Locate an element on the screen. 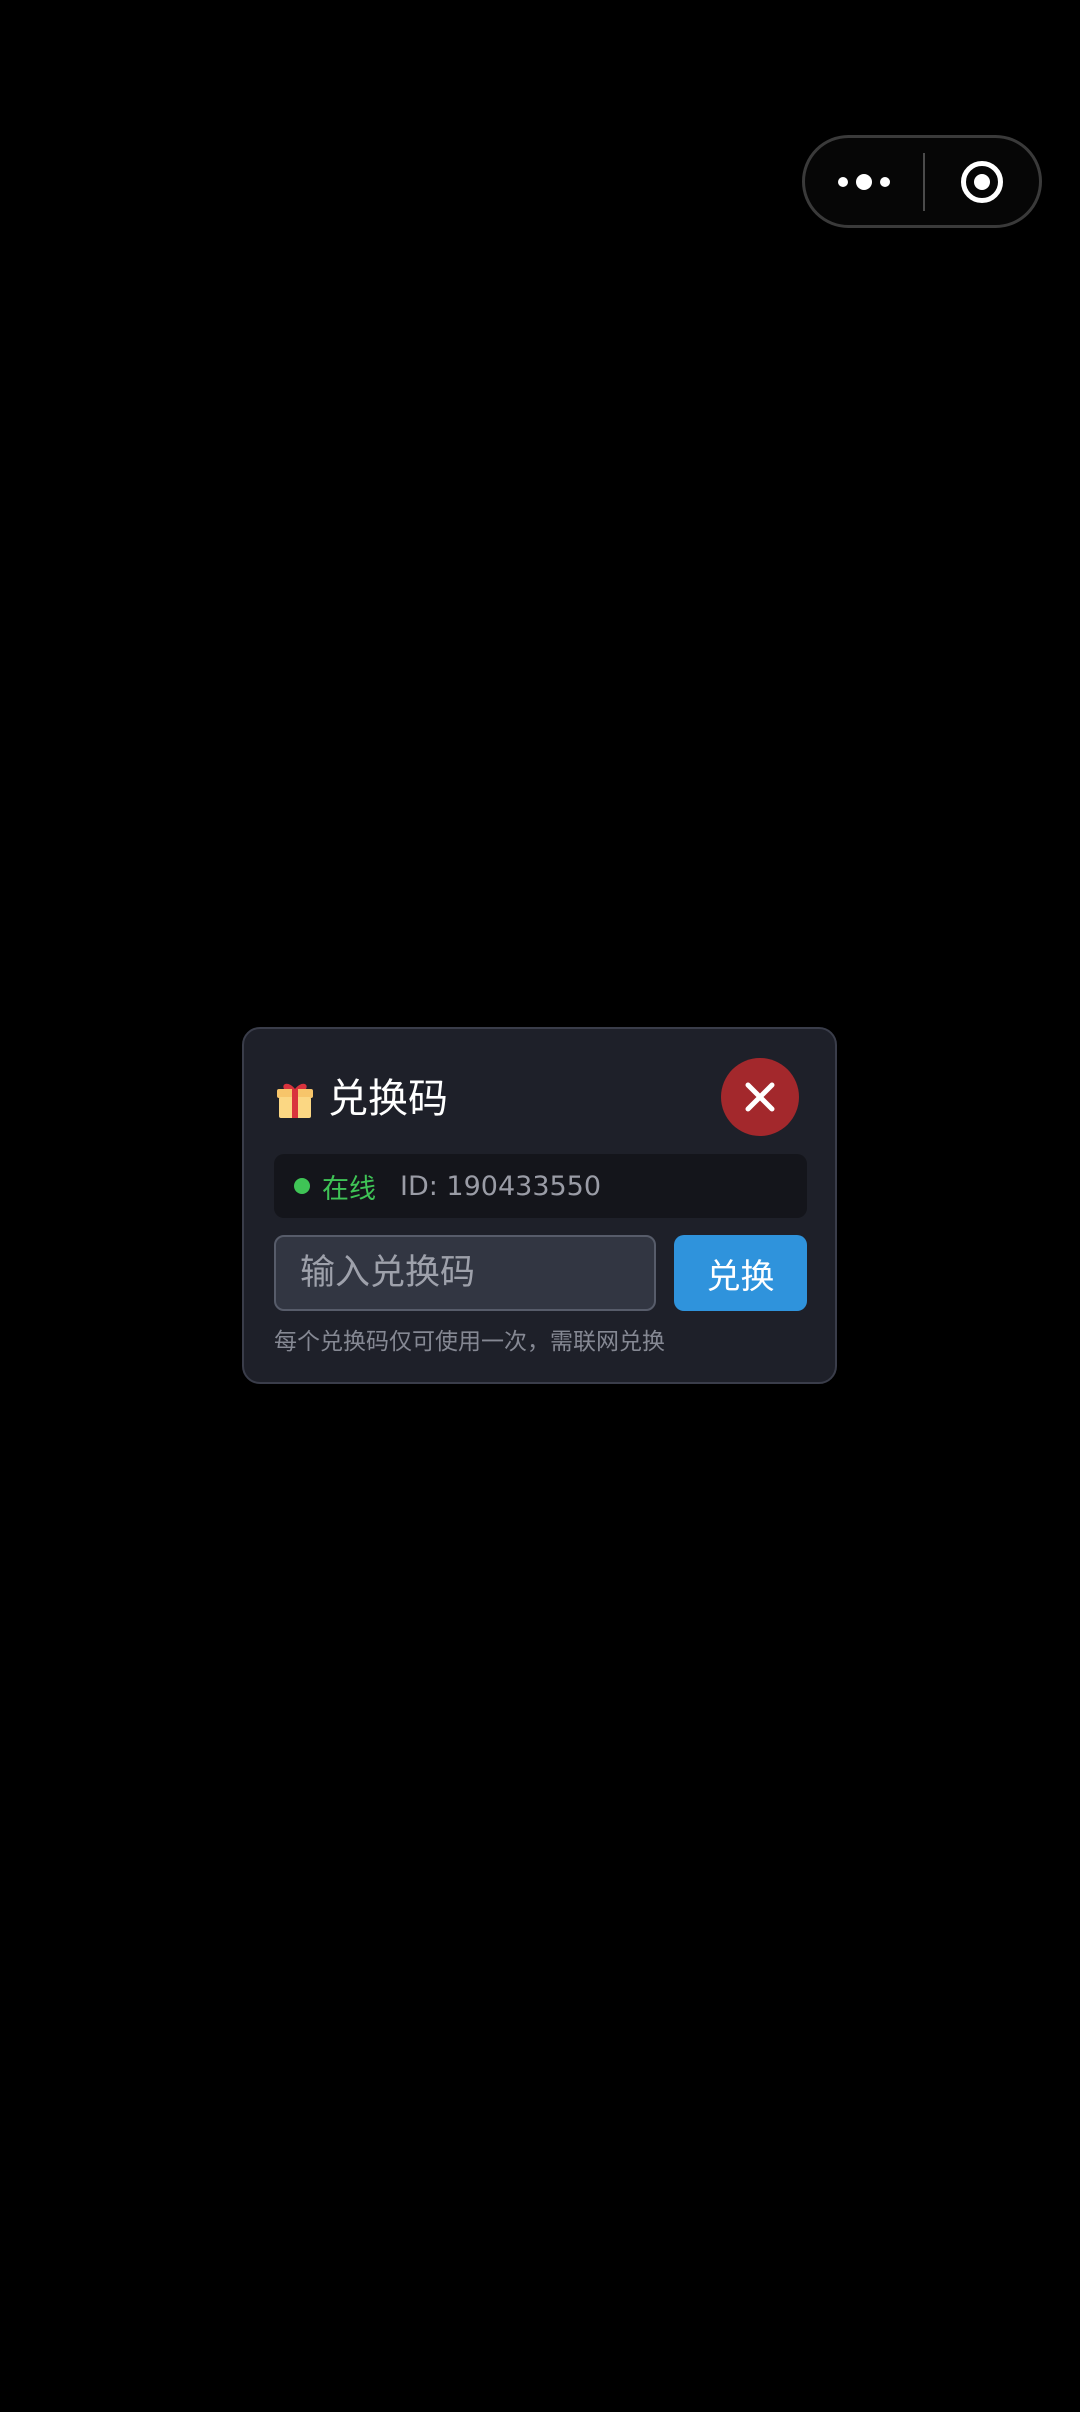 The width and height of the screenshot is (1080, 2412). exit-mini-program-button is located at coordinates (982, 181).